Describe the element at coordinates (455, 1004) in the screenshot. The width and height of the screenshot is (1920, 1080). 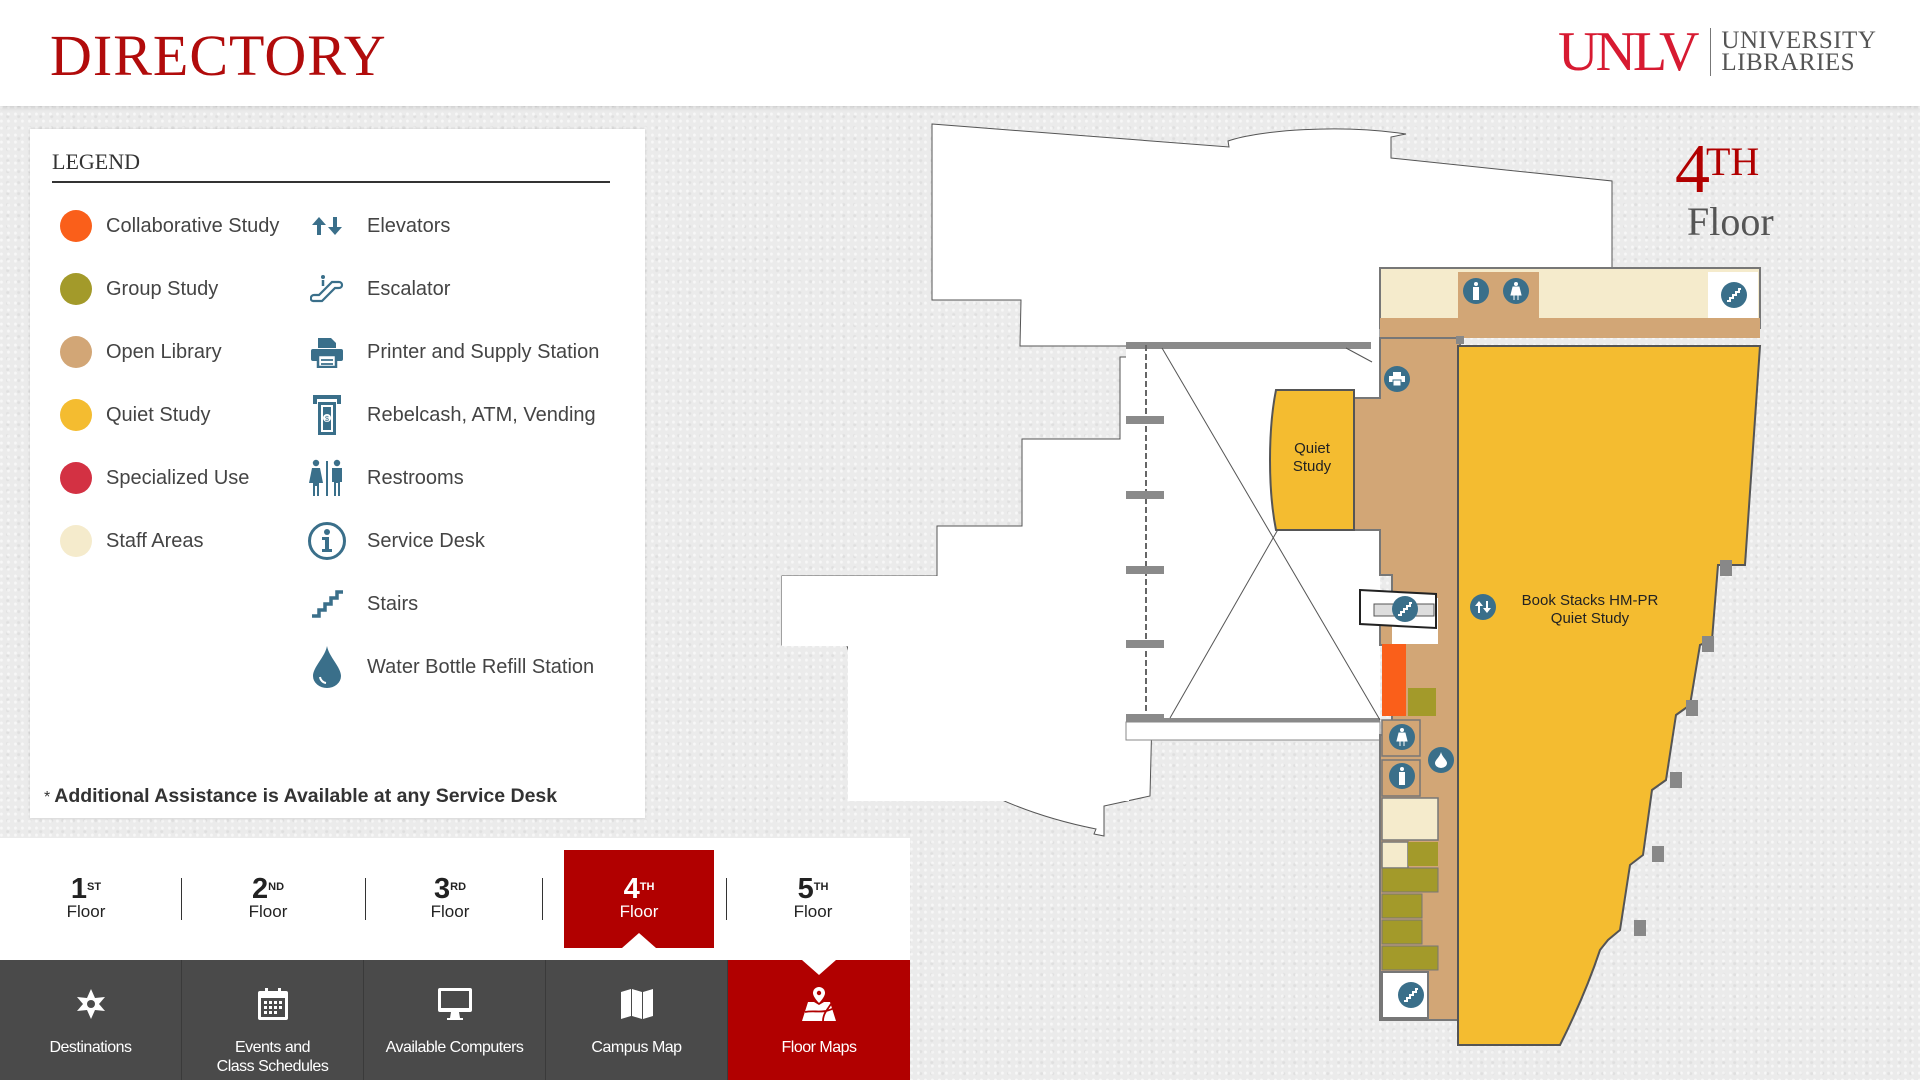
I see `monitor-icon` at that location.